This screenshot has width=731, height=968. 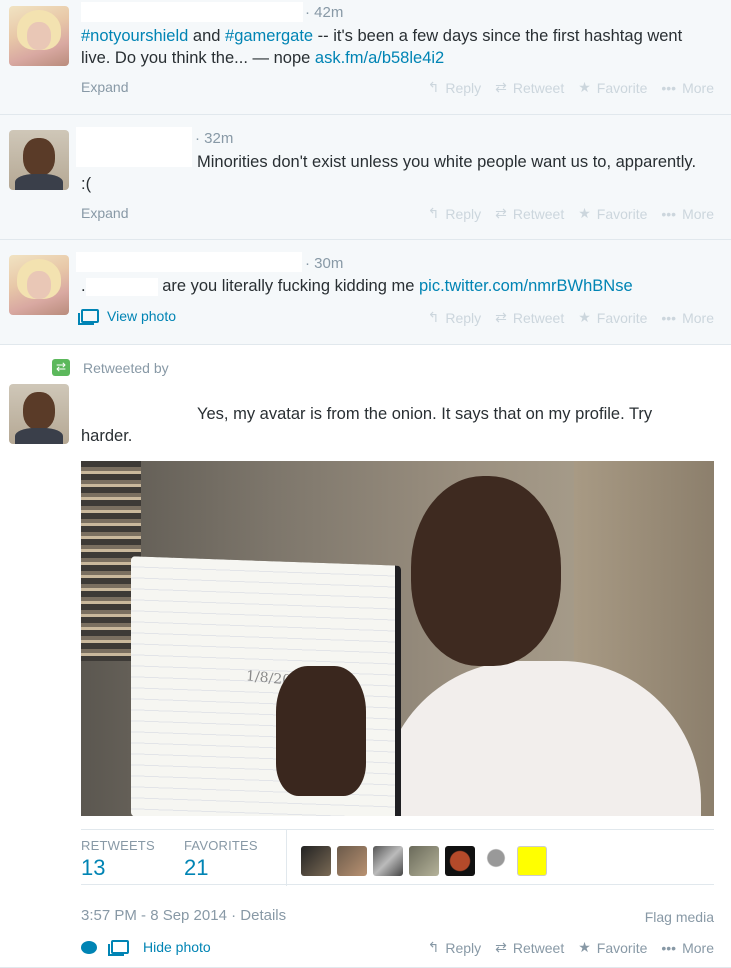 I want to click on url-link: ask.fm/a/b58le4i2, so click(x=379, y=58).